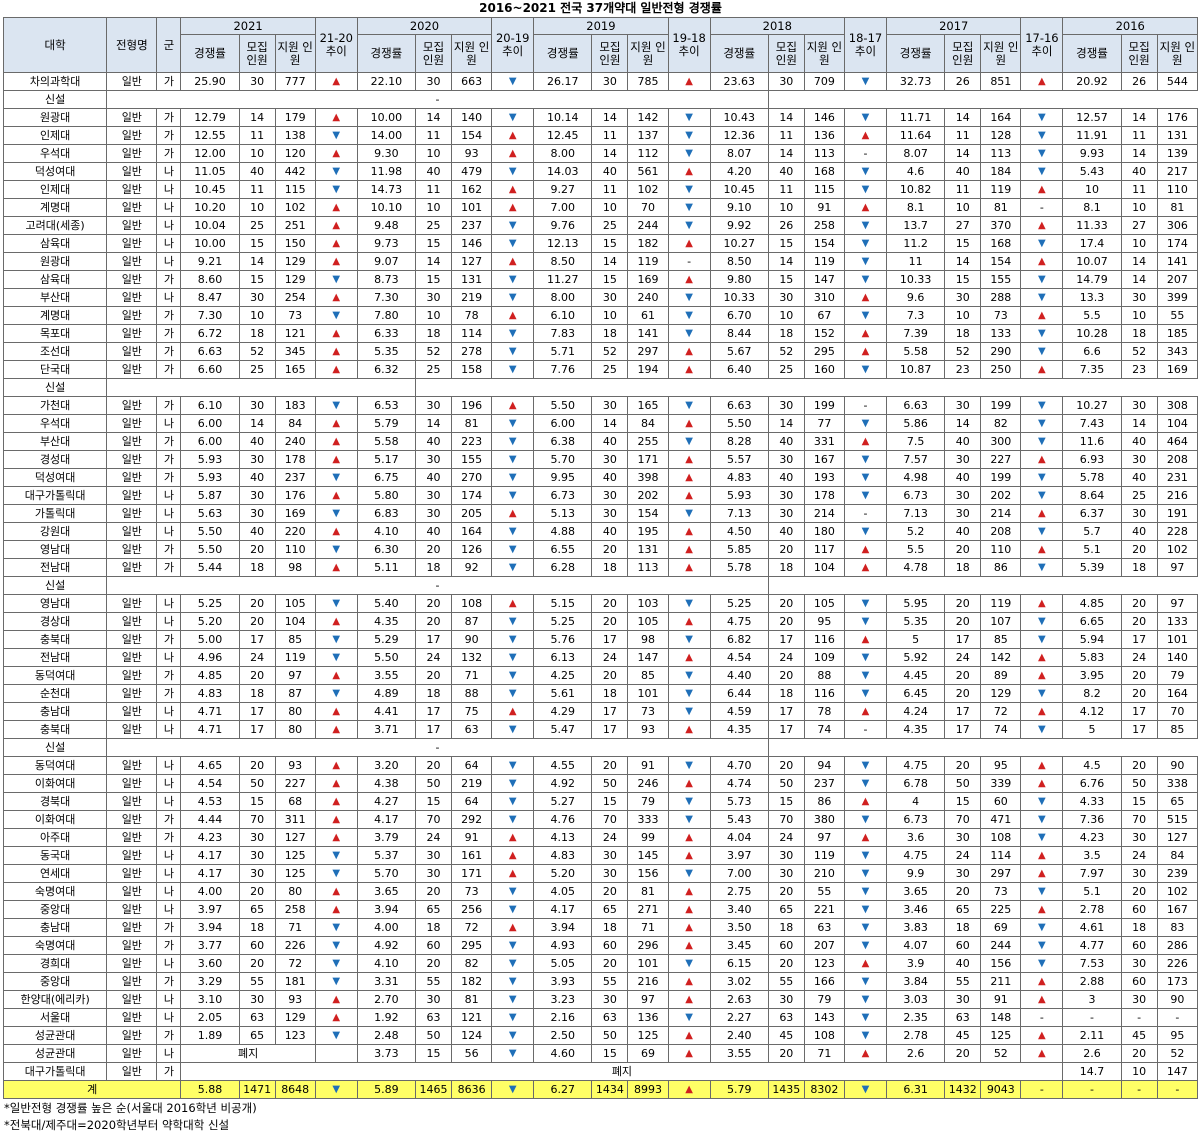 The width and height of the screenshot is (1201, 1135). I want to click on rate-cell: 5.50, so click(210, 549).